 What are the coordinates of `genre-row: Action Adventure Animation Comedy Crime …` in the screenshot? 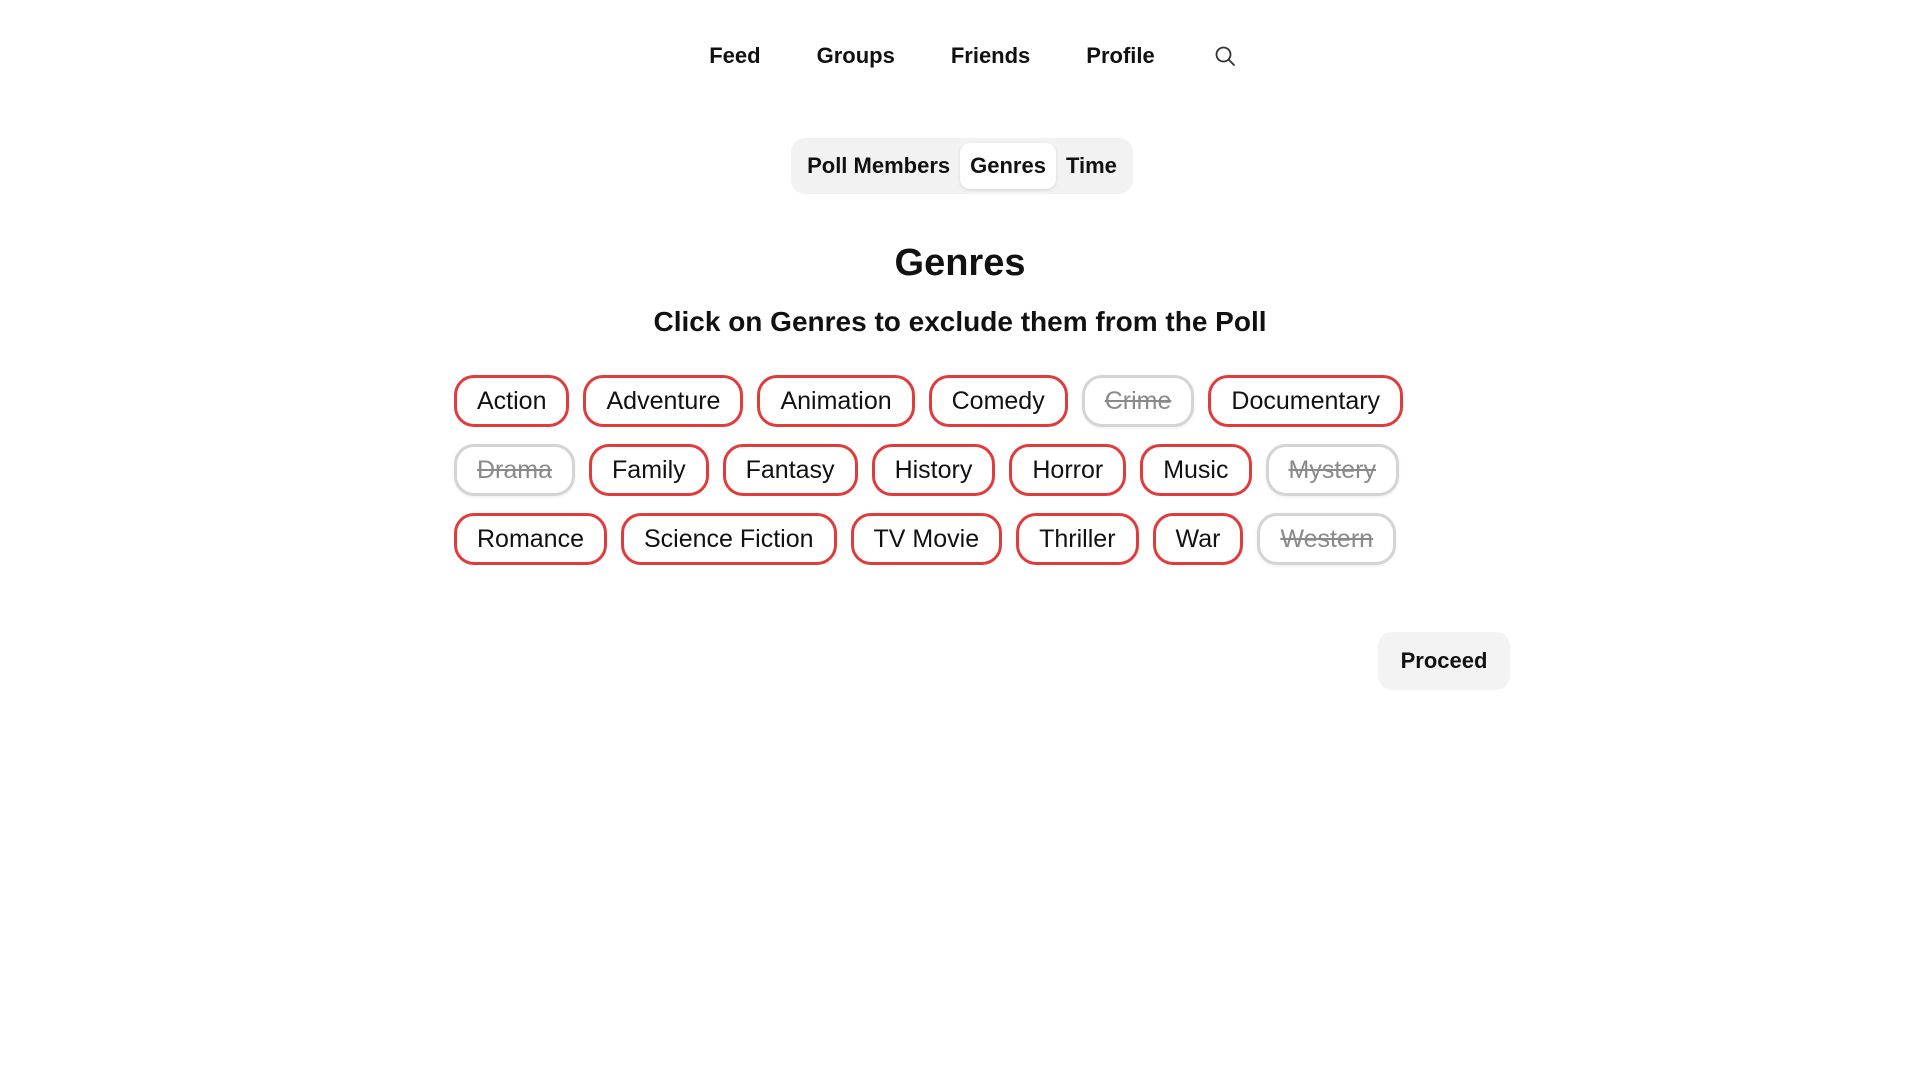 It's located at (934, 403).